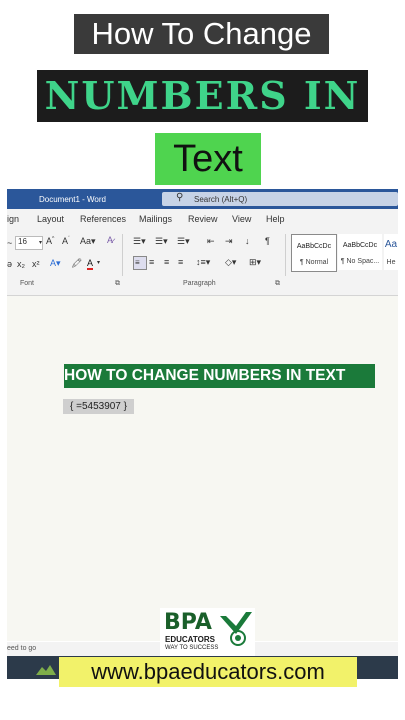  I want to click on field-code: { =545390​7 }, so click(98, 406).